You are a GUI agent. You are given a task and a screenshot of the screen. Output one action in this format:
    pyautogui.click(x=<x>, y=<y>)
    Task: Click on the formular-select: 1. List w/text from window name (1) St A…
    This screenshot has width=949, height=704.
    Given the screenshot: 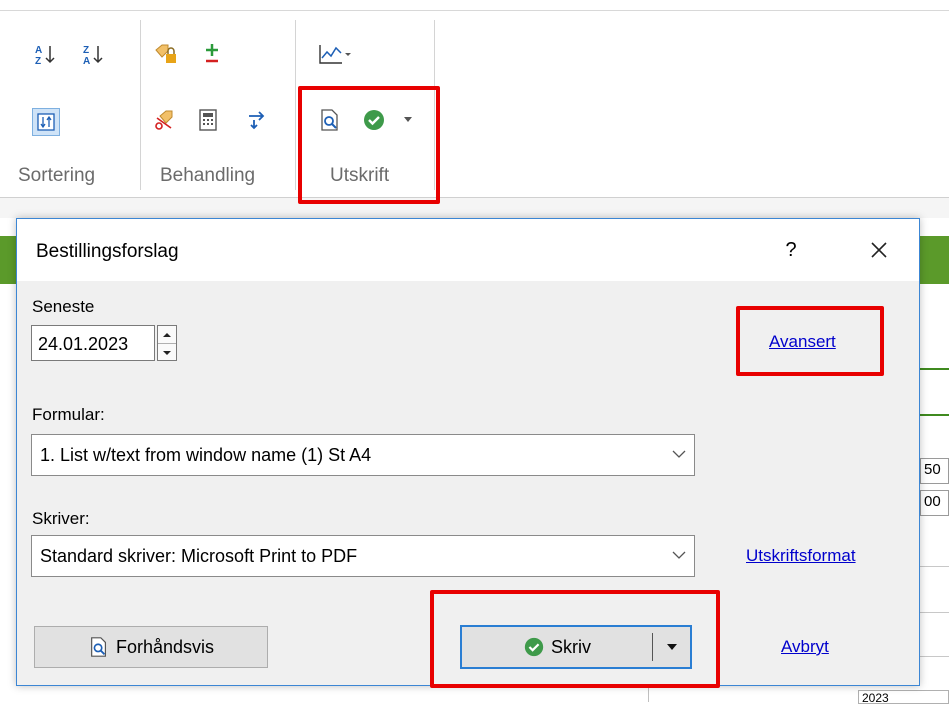 What is the action you would take?
    pyautogui.click(x=363, y=455)
    